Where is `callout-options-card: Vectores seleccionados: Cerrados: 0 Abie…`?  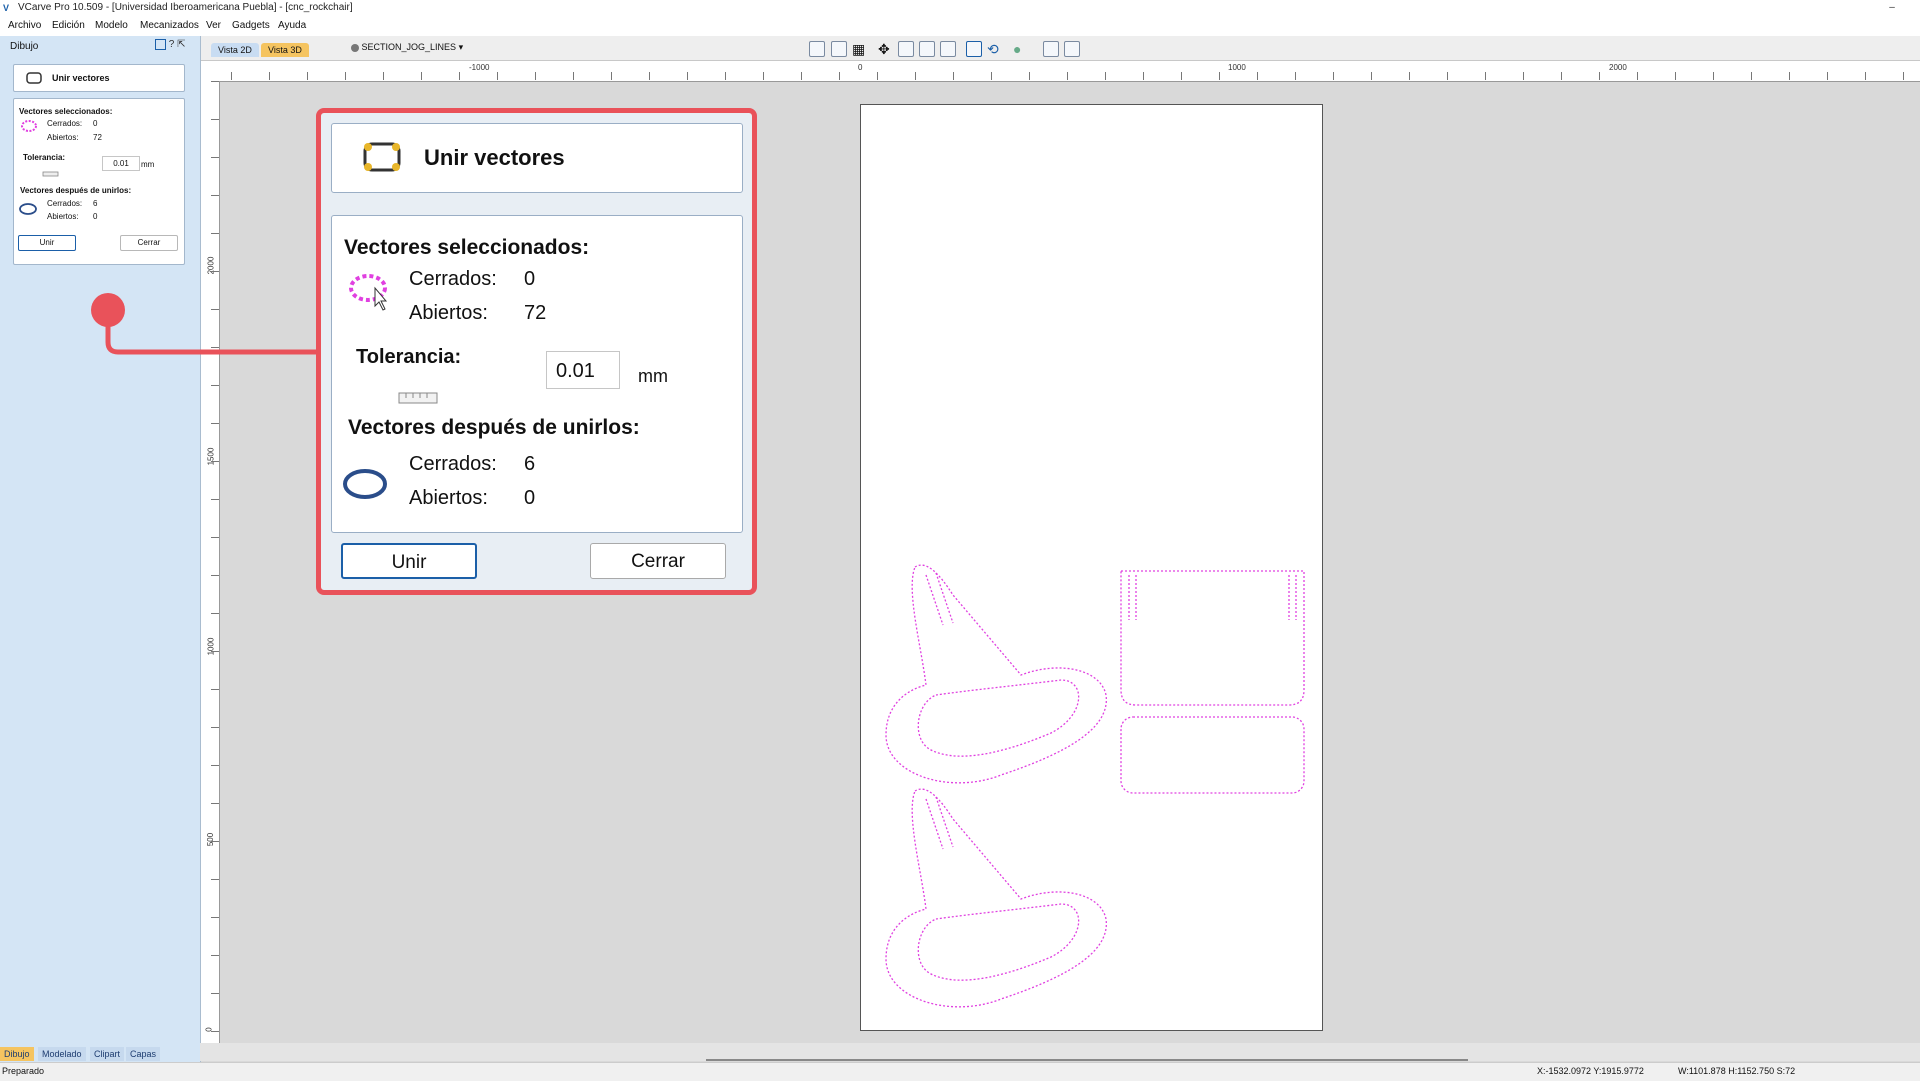
callout-options-card: Vectores seleccionados: Cerrados: 0 Abie… is located at coordinates (537, 374).